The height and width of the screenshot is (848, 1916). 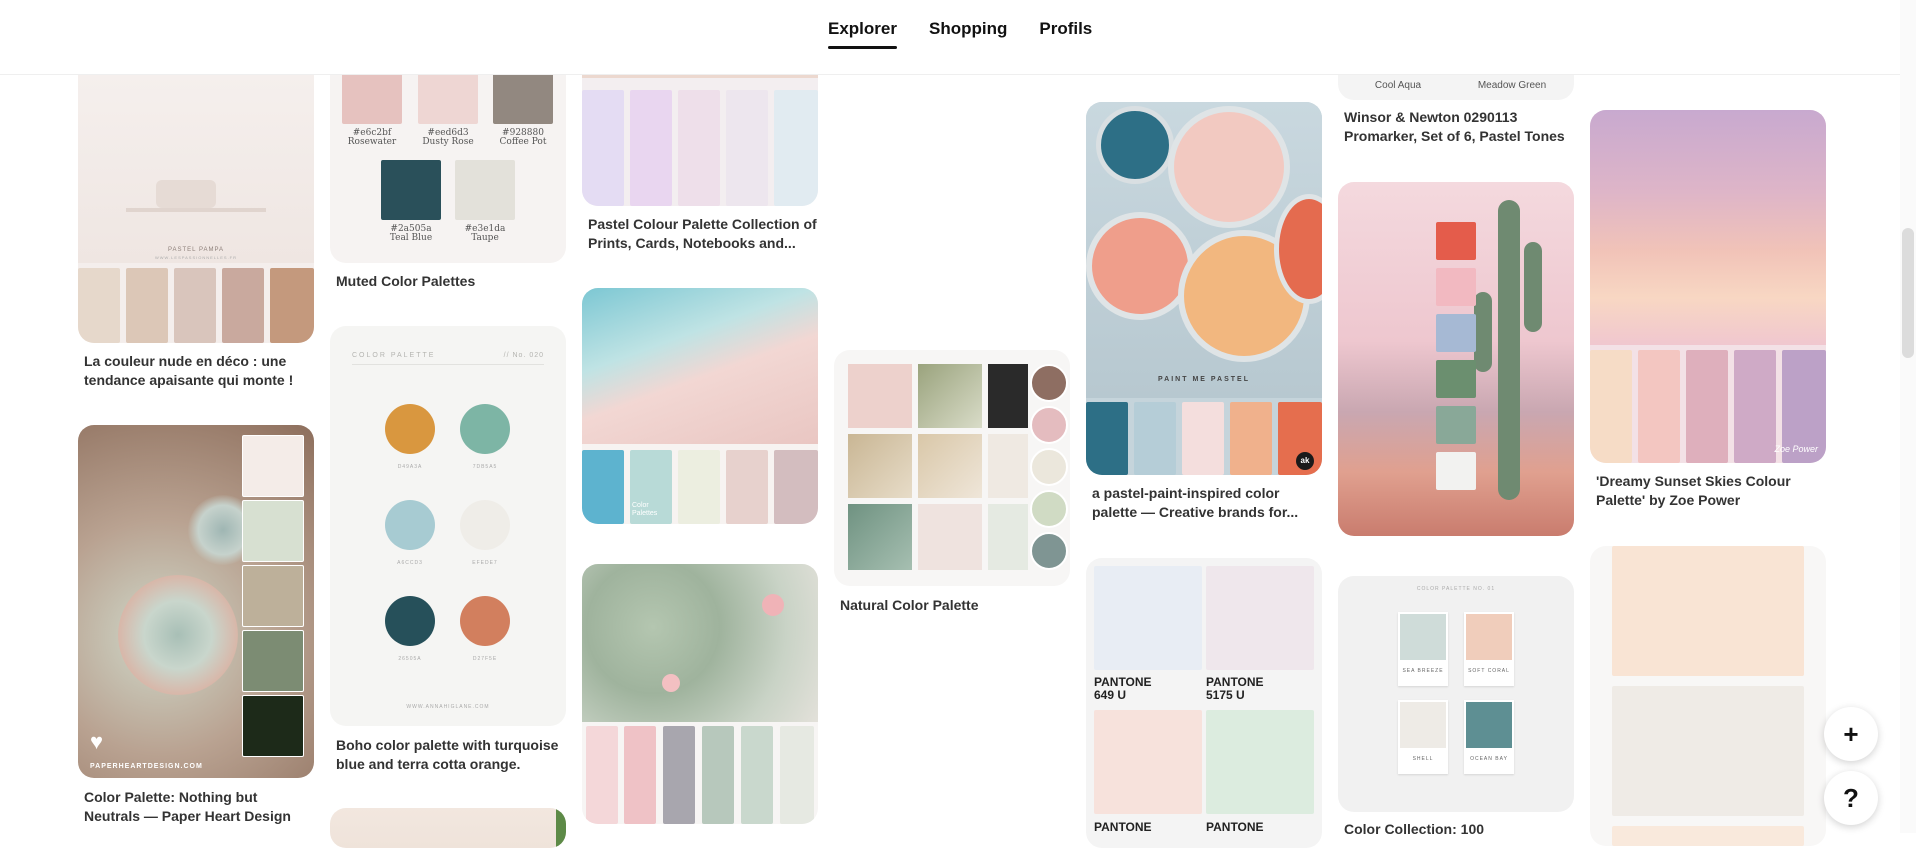 I want to click on help-button: ?, so click(x=1851, y=798).